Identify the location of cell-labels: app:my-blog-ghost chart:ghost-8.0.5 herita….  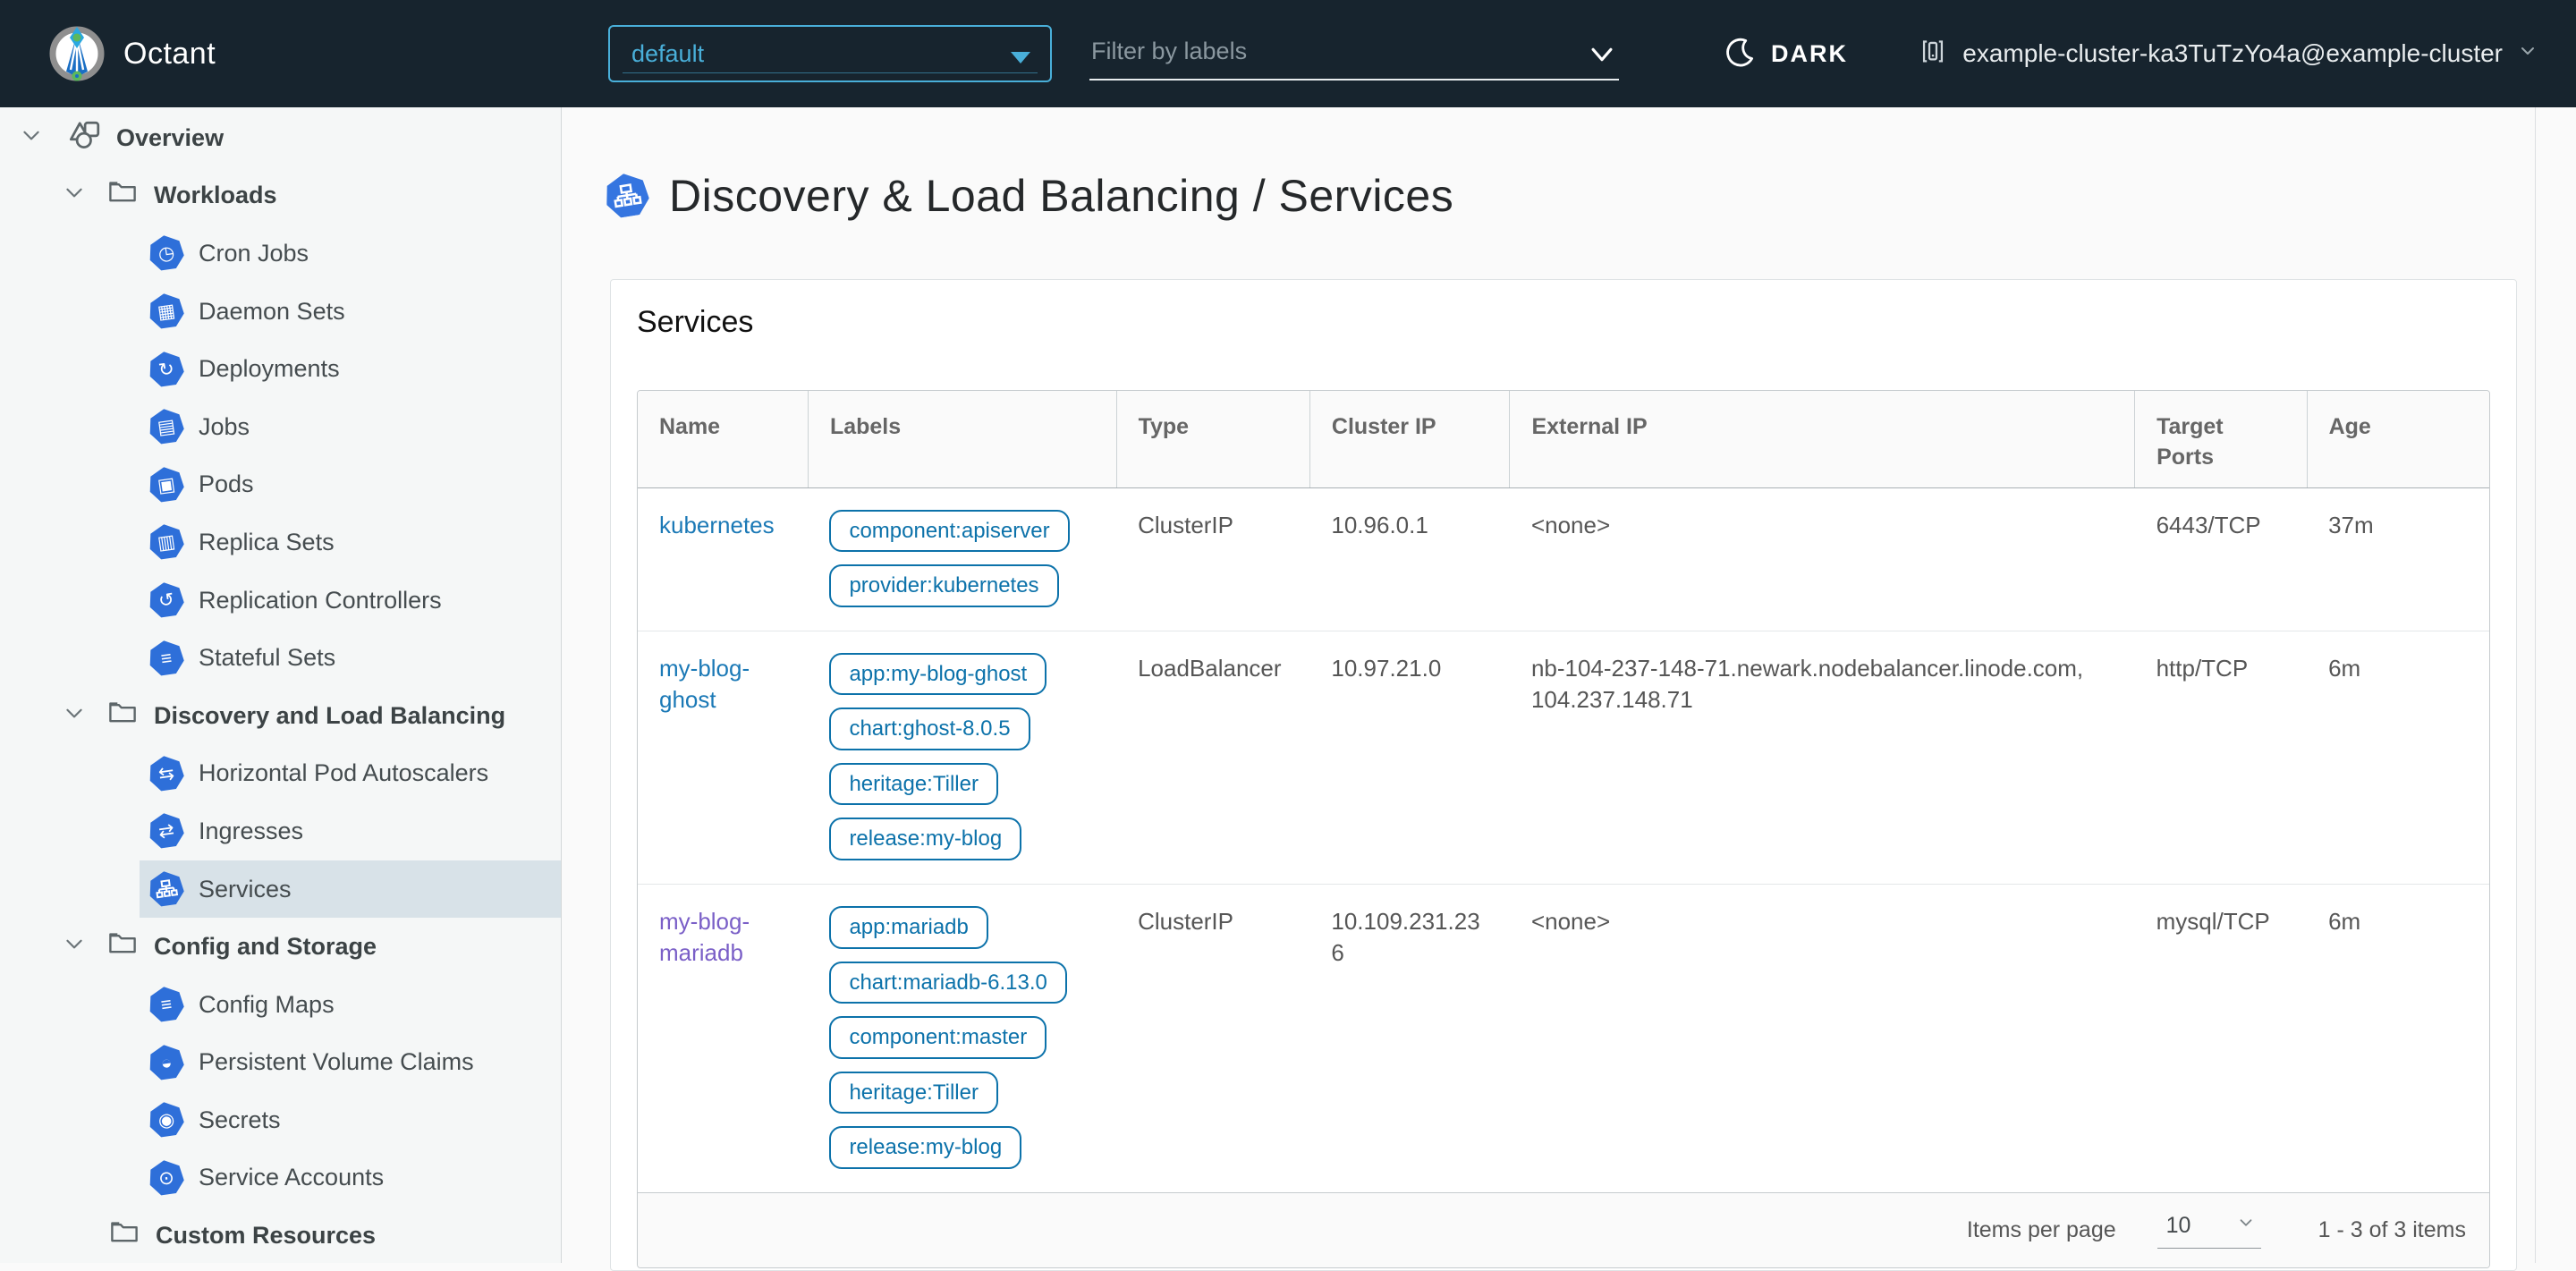
(962, 757).